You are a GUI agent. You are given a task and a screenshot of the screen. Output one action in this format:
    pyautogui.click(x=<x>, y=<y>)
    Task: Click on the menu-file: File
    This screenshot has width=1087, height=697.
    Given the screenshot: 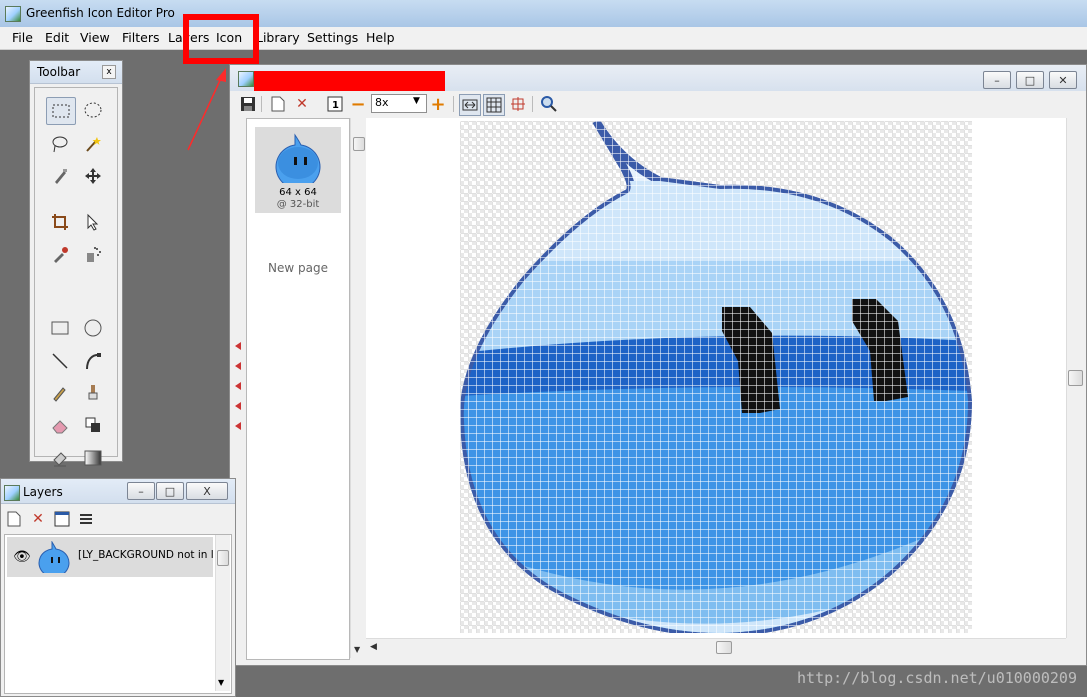 What is the action you would take?
    pyautogui.click(x=22, y=37)
    